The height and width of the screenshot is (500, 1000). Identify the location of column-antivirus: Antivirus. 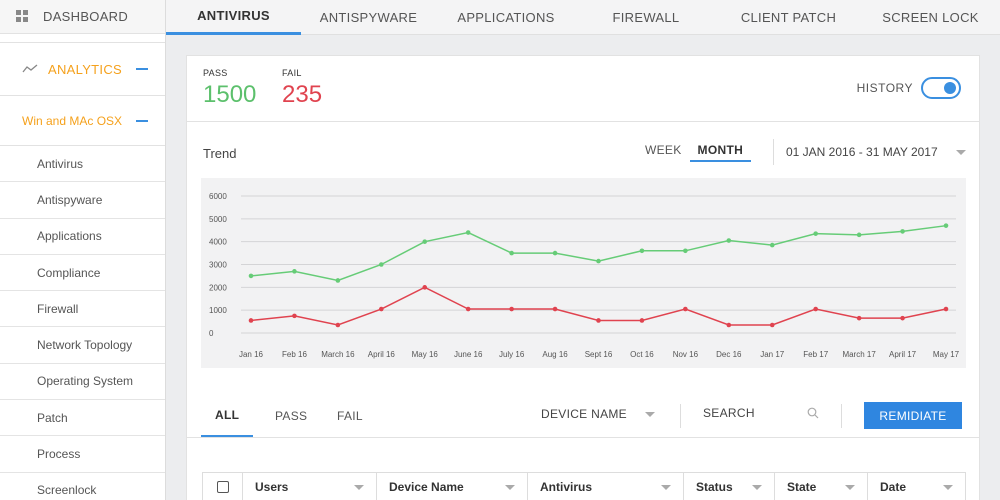
(606, 486).